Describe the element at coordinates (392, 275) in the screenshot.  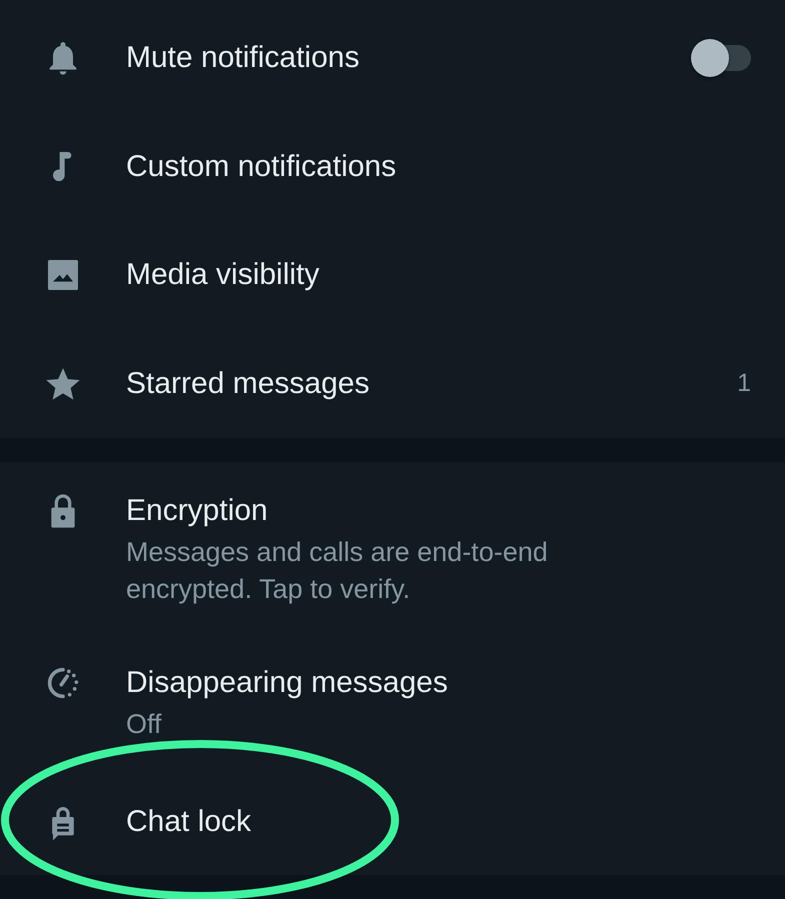
I see `settings-item: Media visibility` at that location.